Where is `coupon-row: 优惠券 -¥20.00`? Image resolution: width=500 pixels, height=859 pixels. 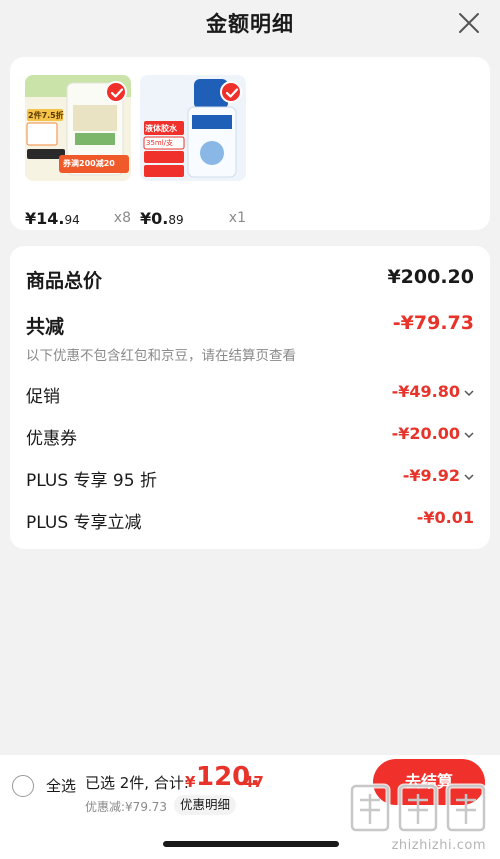
coupon-row: 优惠券 -¥20.00 is located at coordinates (250, 436).